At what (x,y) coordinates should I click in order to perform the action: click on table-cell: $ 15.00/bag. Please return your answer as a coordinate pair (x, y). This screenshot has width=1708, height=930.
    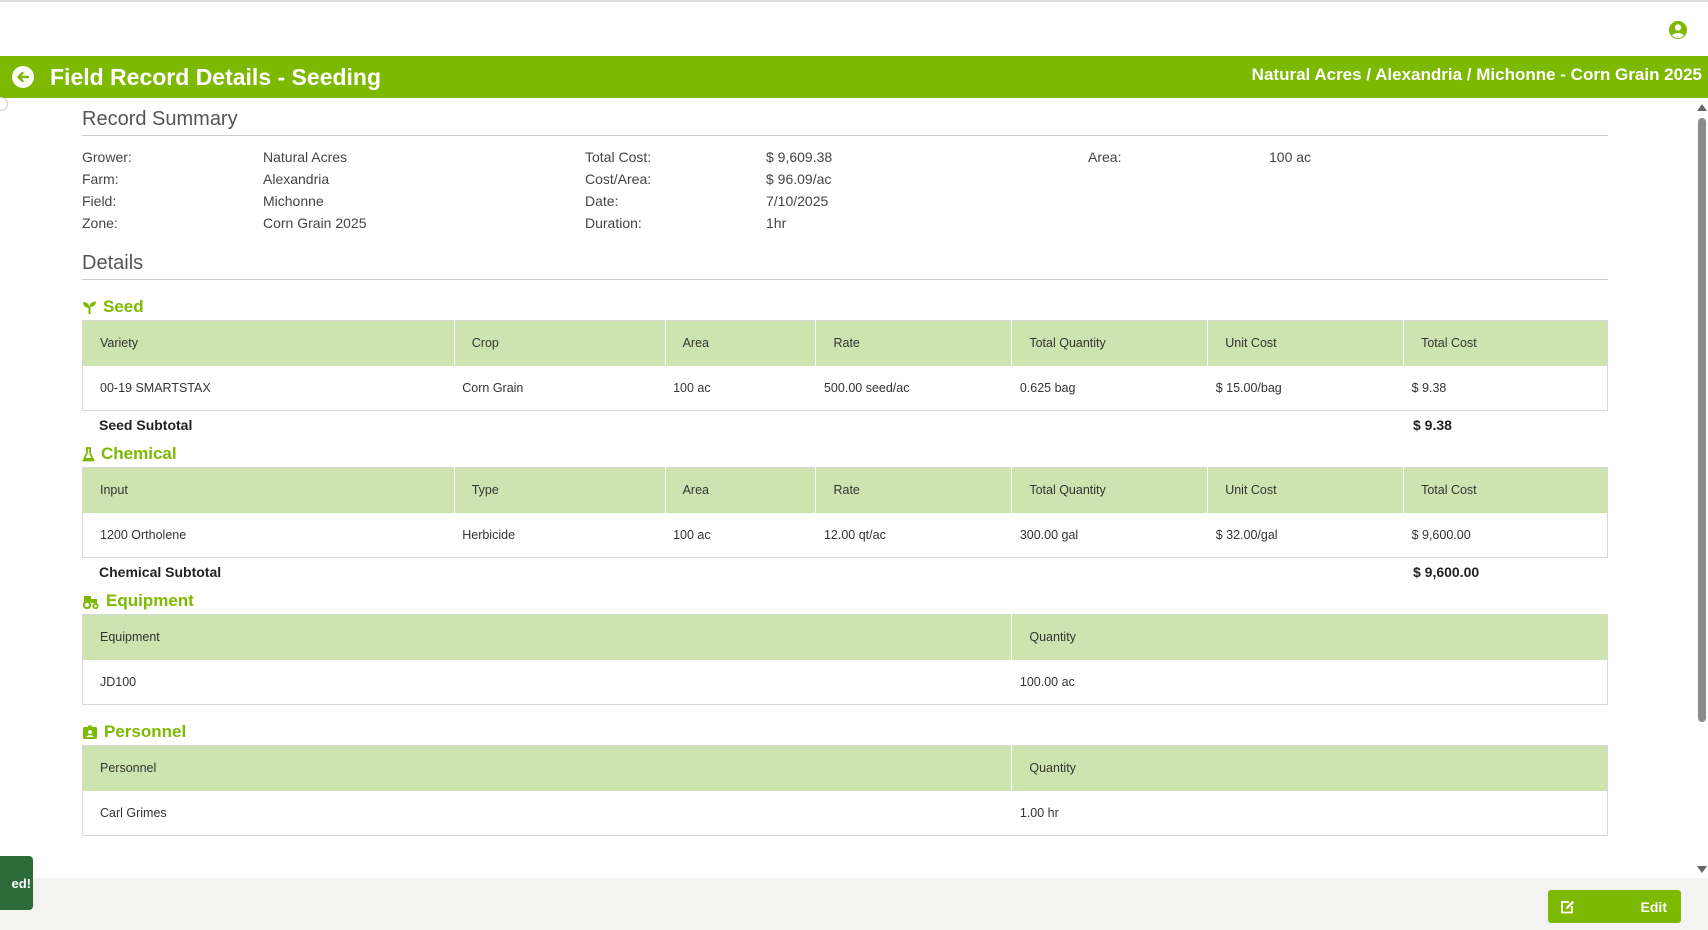
    Looking at the image, I should click on (1305, 388).